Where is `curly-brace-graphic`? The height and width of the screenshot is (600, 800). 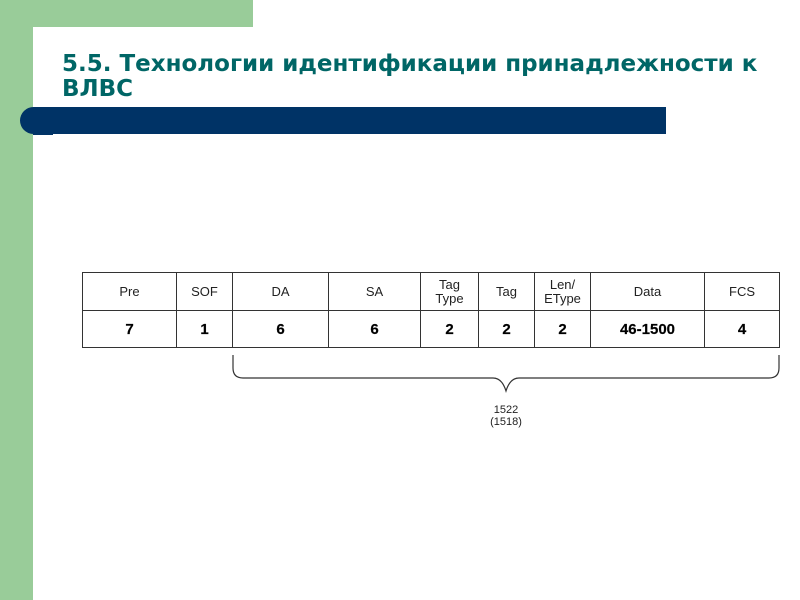 curly-brace-graphic is located at coordinates (506, 374).